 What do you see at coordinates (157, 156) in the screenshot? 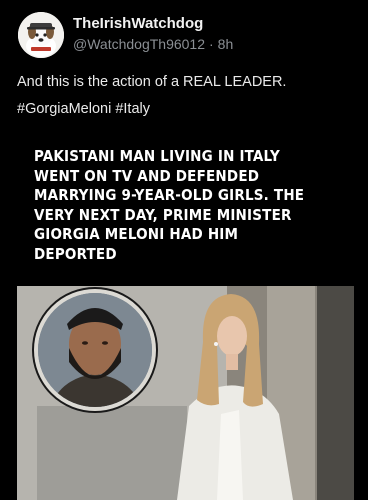
I see `headline-line: PAKISTANI MAN LIVING IN ITALY` at bounding box center [157, 156].